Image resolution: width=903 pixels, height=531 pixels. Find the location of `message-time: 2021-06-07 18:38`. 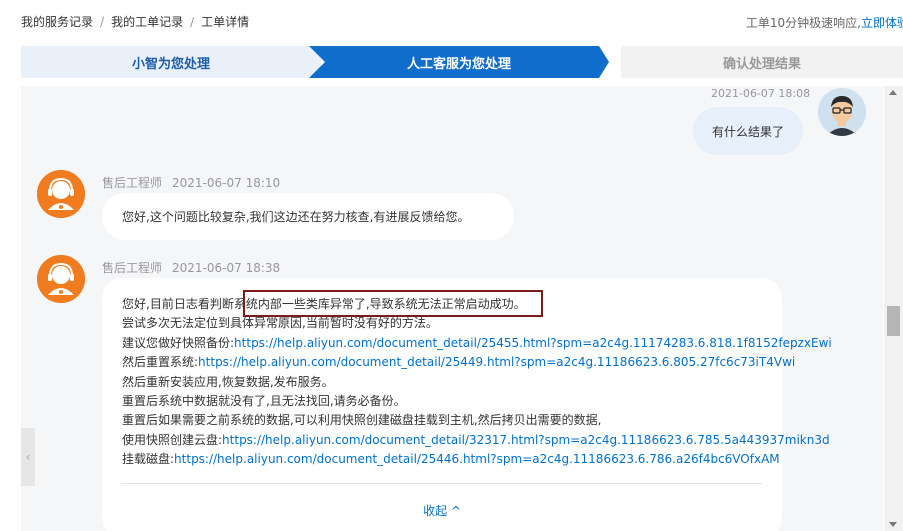

message-time: 2021-06-07 18:38 is located at coordinates (226, 268).